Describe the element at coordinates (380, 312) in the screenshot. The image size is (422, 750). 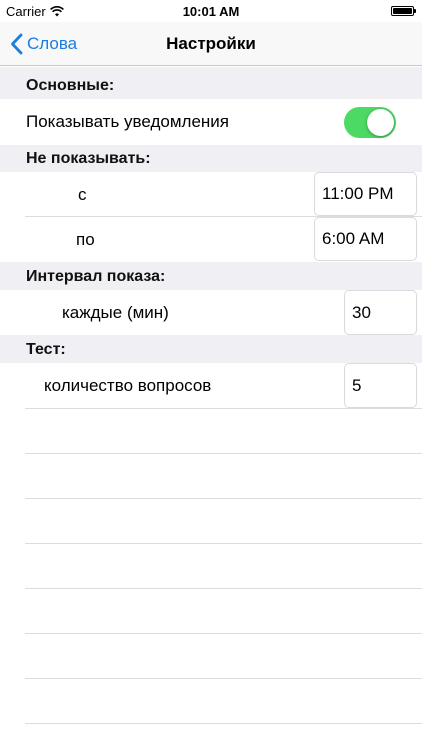
I see `interval-field: 30` at that location.